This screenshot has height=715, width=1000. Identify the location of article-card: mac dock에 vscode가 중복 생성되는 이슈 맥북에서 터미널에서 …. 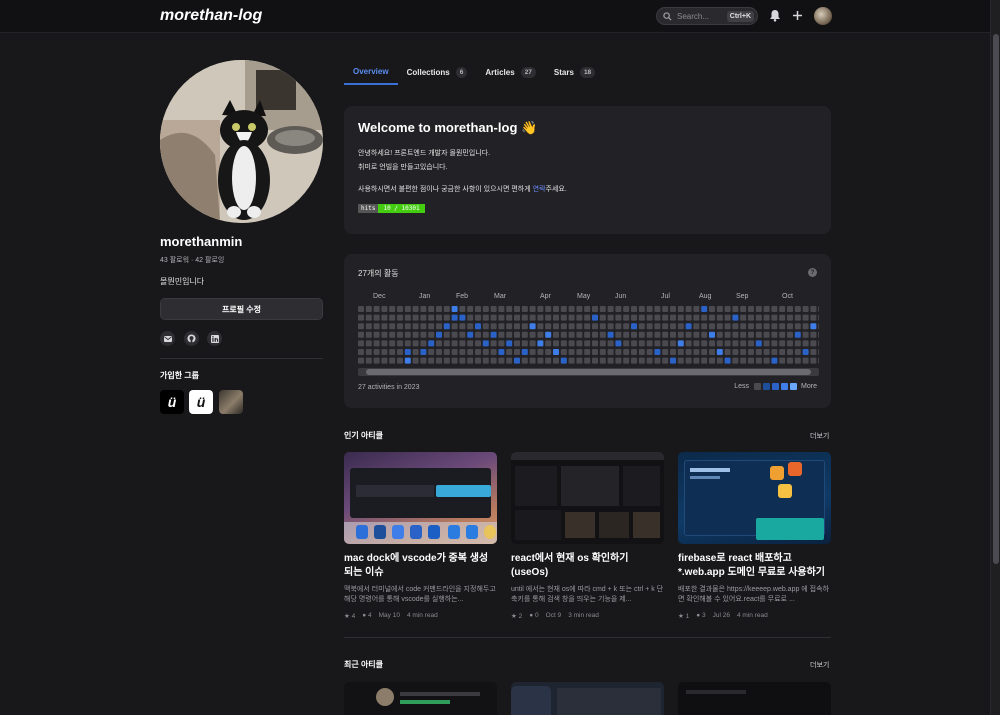
(420, 536).